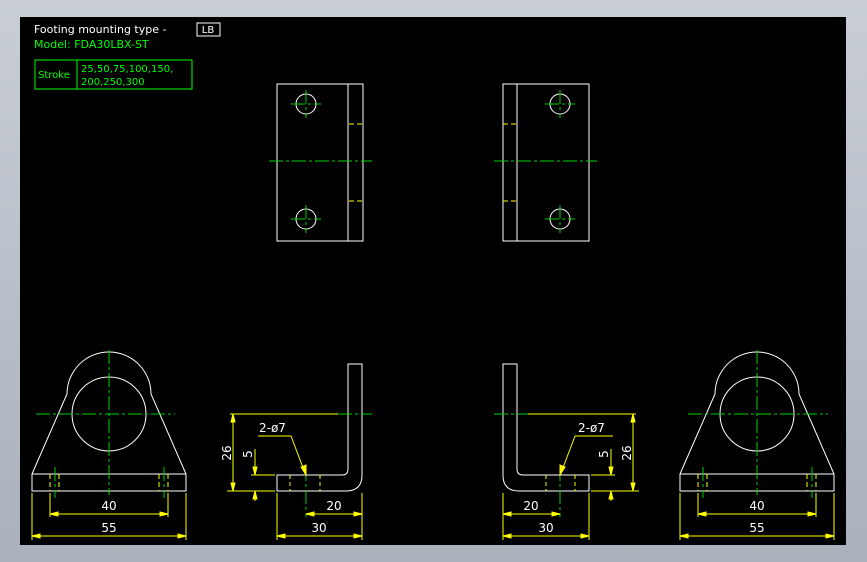  I want to click on side-view-right: 26 5 2-ø7 20 30, so click(566, 451).